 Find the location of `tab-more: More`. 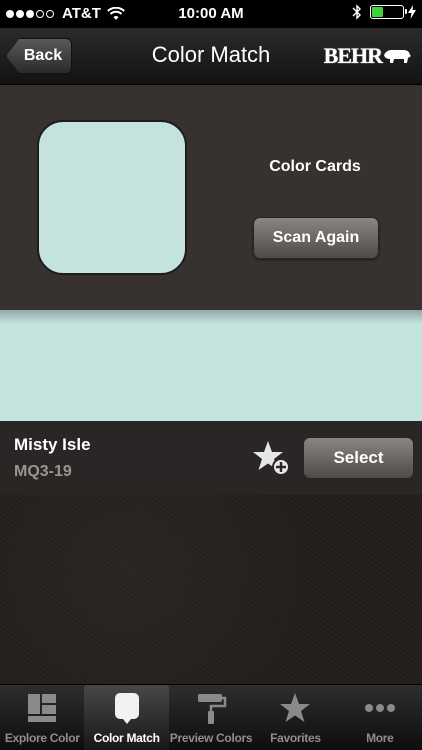

tab-more: More is located at coordinates (380, 717).